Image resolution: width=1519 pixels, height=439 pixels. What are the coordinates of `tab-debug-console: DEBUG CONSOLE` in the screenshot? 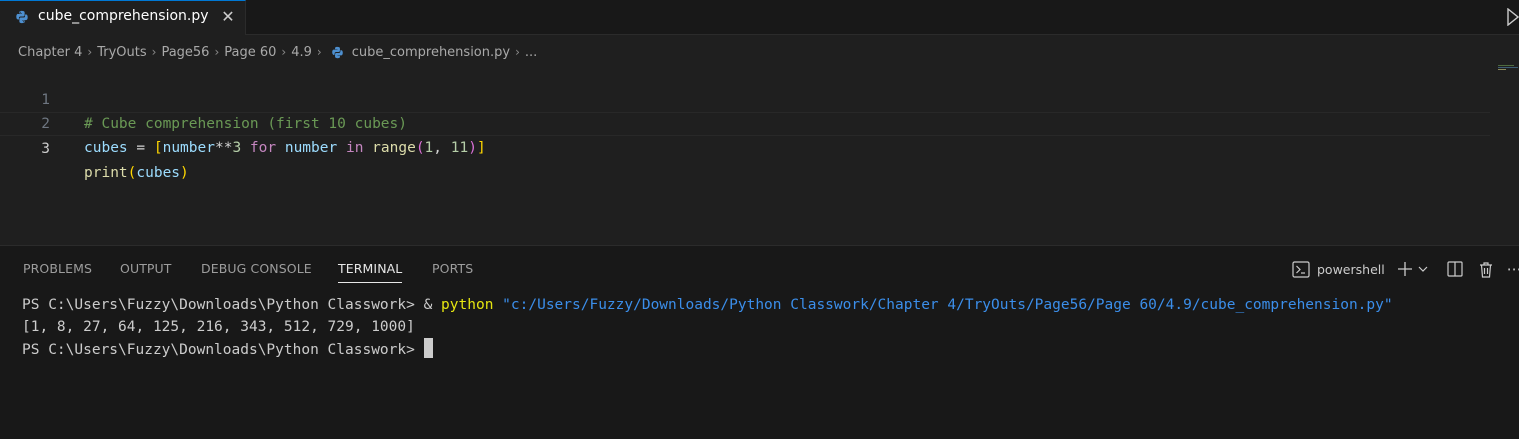 It's located at (256, 268).